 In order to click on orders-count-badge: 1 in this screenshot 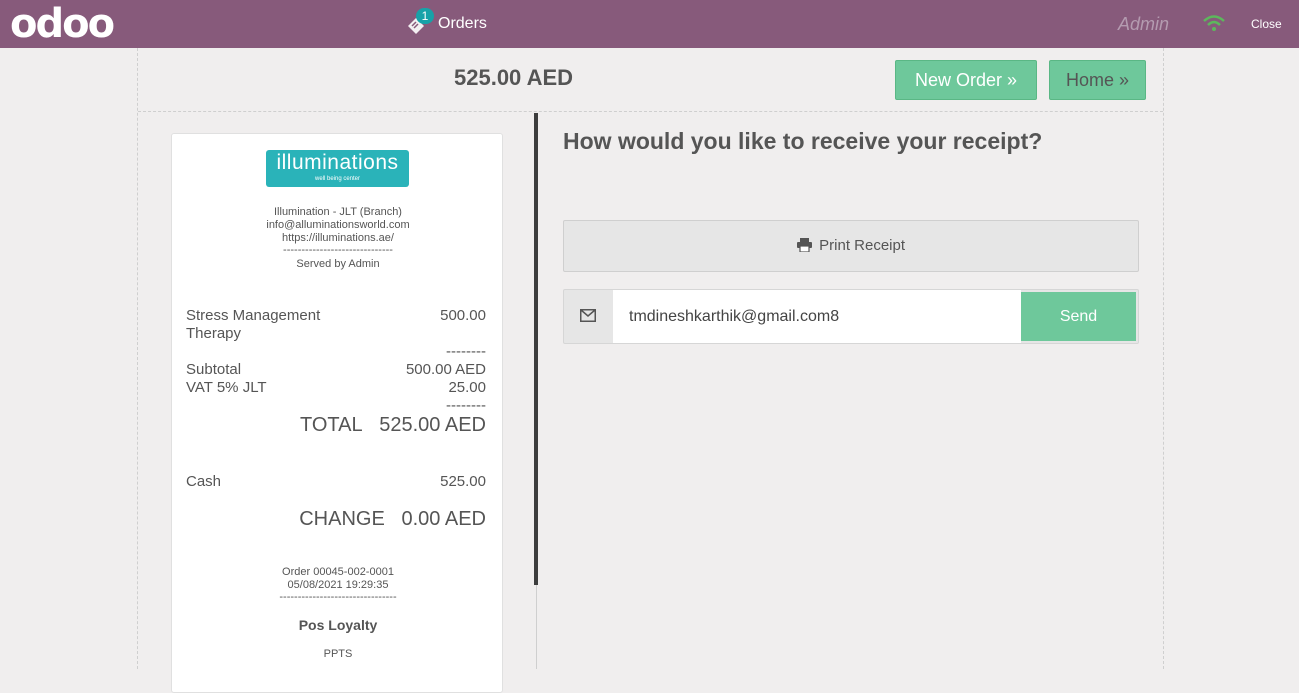, I will do `click(425, 16)`.